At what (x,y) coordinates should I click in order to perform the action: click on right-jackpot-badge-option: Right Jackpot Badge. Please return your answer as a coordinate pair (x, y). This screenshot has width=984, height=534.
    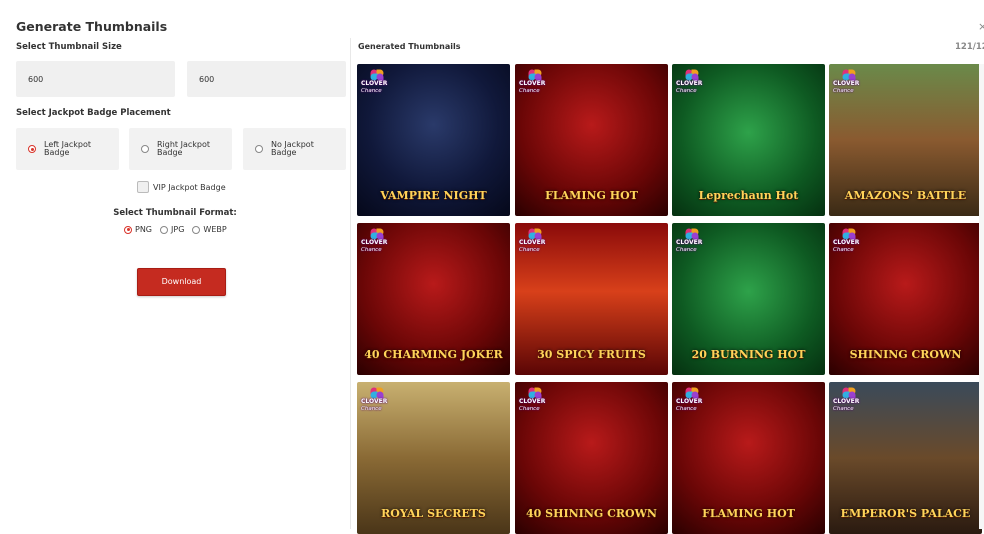
    Looking at the image, I should click on (180, 149).